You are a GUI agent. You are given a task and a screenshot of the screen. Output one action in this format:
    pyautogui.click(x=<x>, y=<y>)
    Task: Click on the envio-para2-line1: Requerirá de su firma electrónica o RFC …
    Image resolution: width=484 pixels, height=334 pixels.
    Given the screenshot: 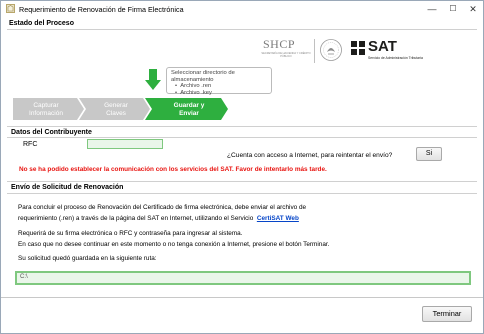 What is the action you would take?
    pyautogui.click(x=130, y=233)
    